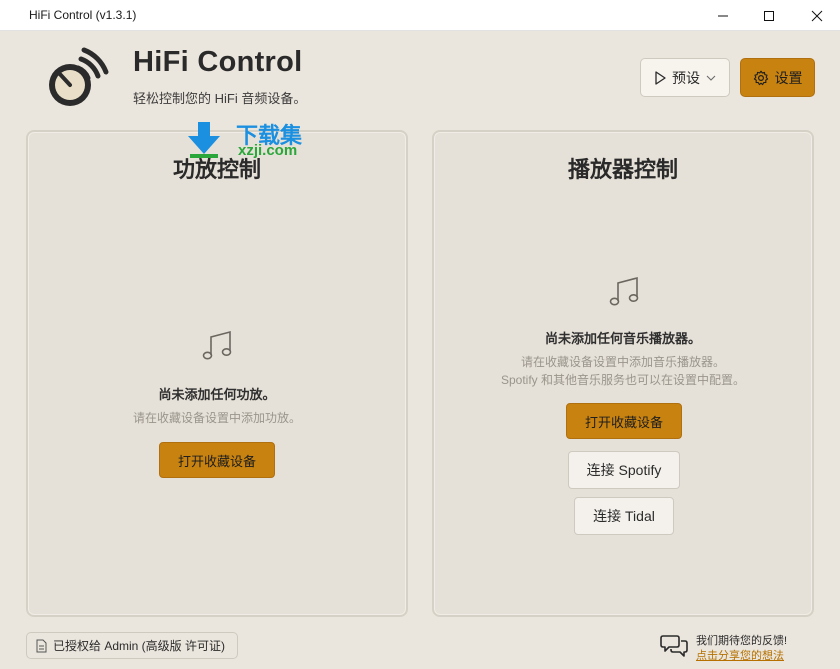 This screenshot has width=840, height=669. I want to click on minimize-icon, so click(723, 15).